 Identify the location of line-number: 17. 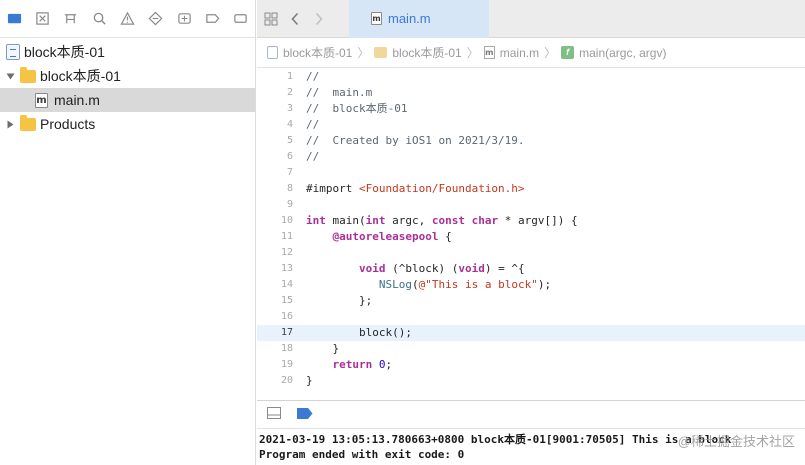
(275, 333).